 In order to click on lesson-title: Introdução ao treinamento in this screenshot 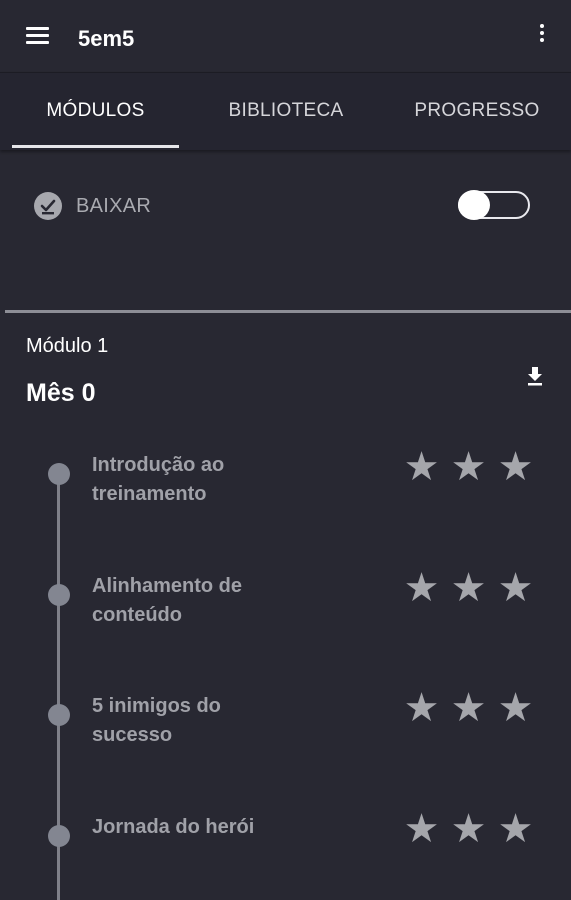, I will do `click(158, 479)`.